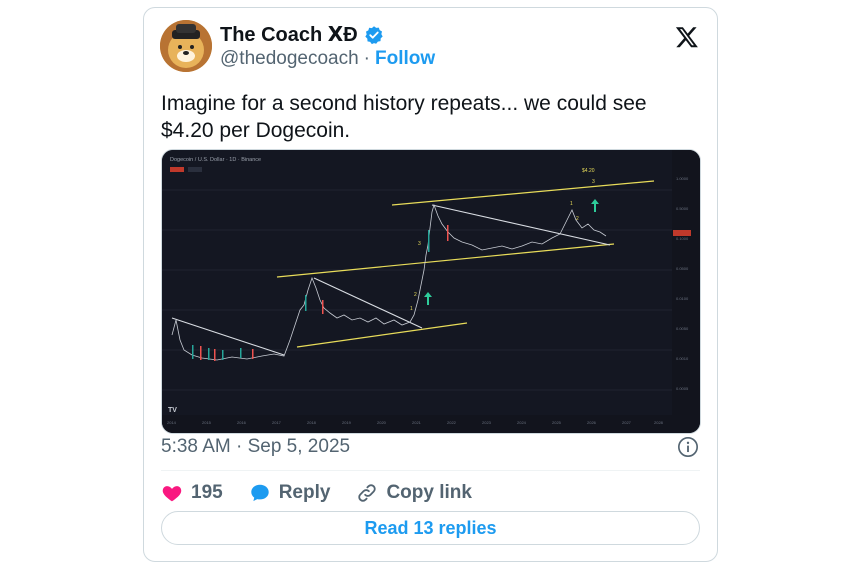 This screenshot has height=573, width=860. I want to click on reply-label: Reply, so click(304, 492).